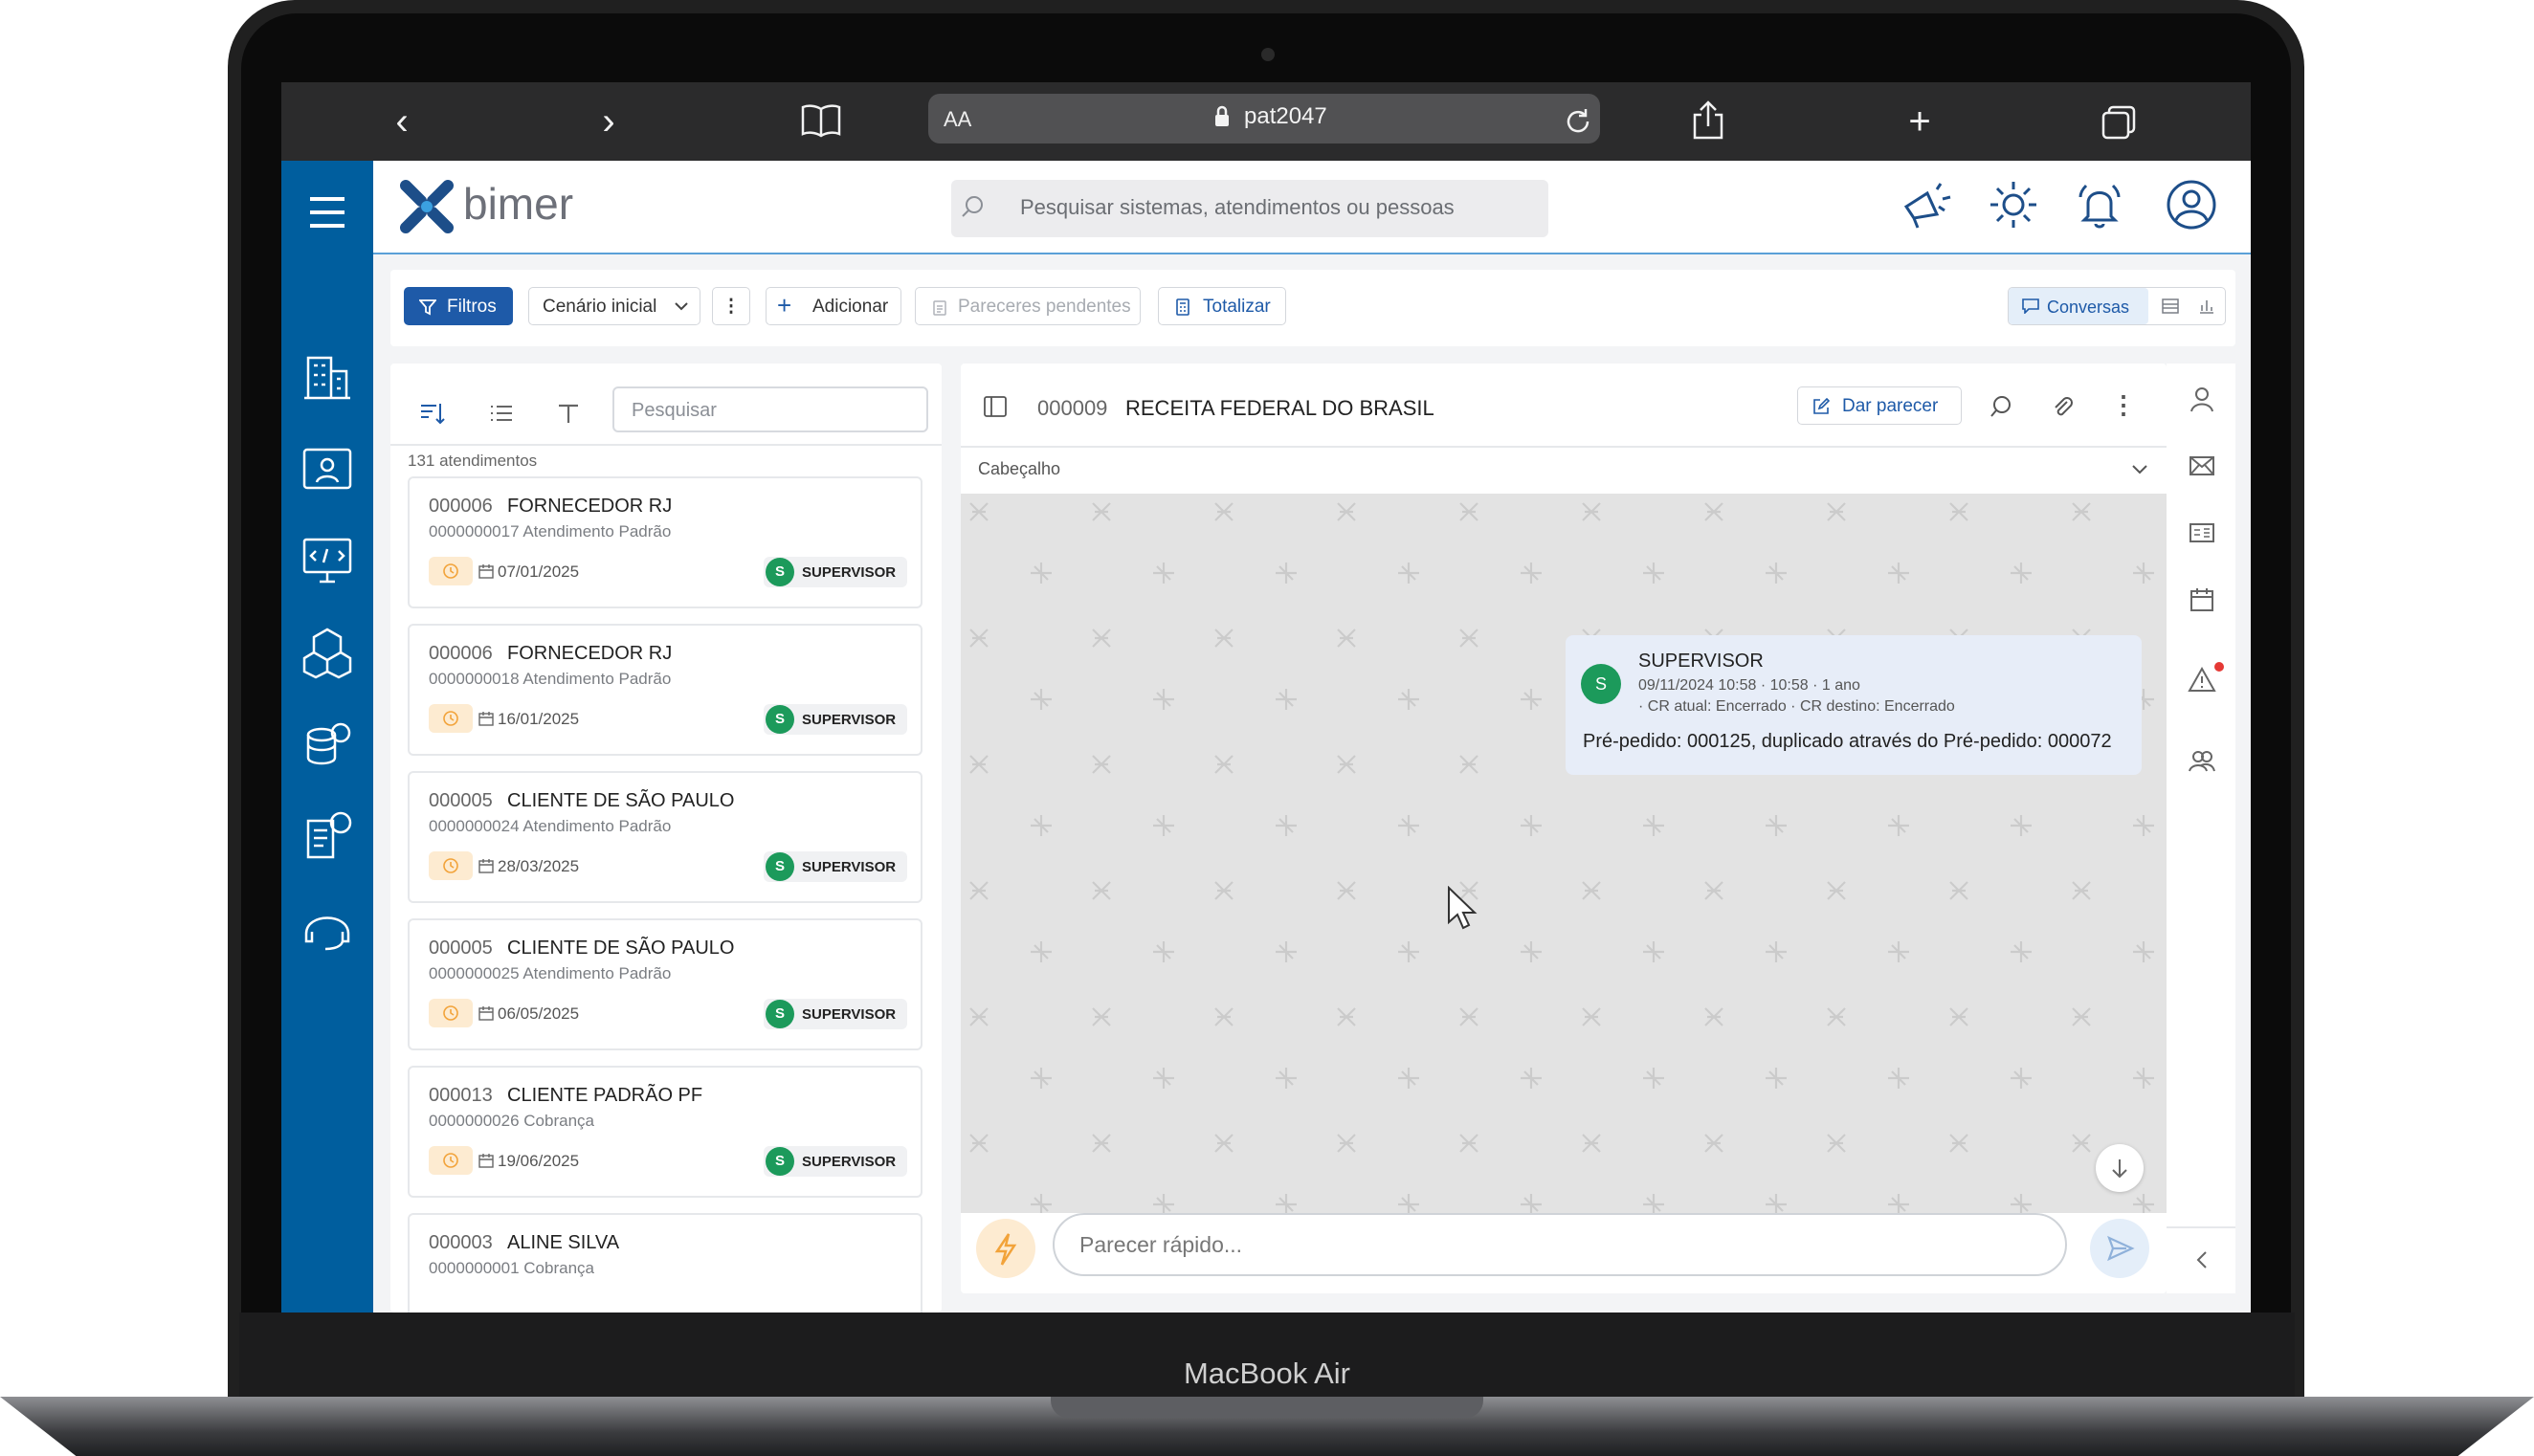 The height and width of the screenshot is (1456, 2534). I want to click on message-meta: 09/11/2024 10:58 · 10:58 · 1 ano, so click(1749, 686).